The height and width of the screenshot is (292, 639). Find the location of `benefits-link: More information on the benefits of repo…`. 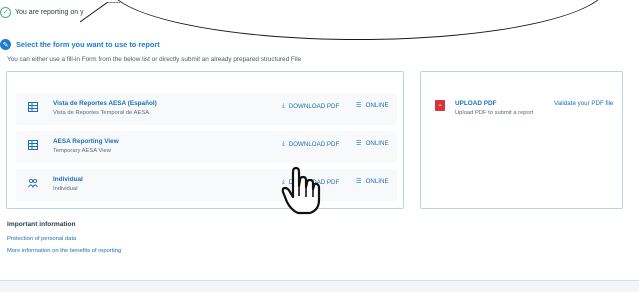

benefits-link: More information on the benefits of repo… is located at coordinates (64, 251).